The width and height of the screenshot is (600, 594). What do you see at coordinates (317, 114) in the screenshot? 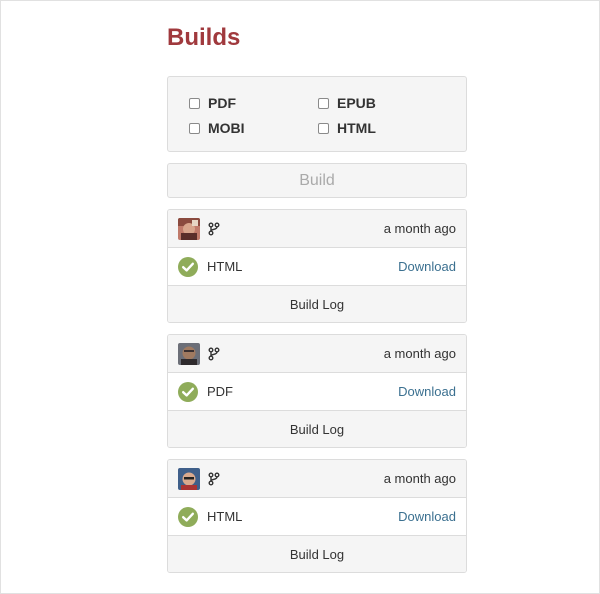
I see `format-selector: PDF EPUB MOBI HTML` at bounding box center [317, 114].